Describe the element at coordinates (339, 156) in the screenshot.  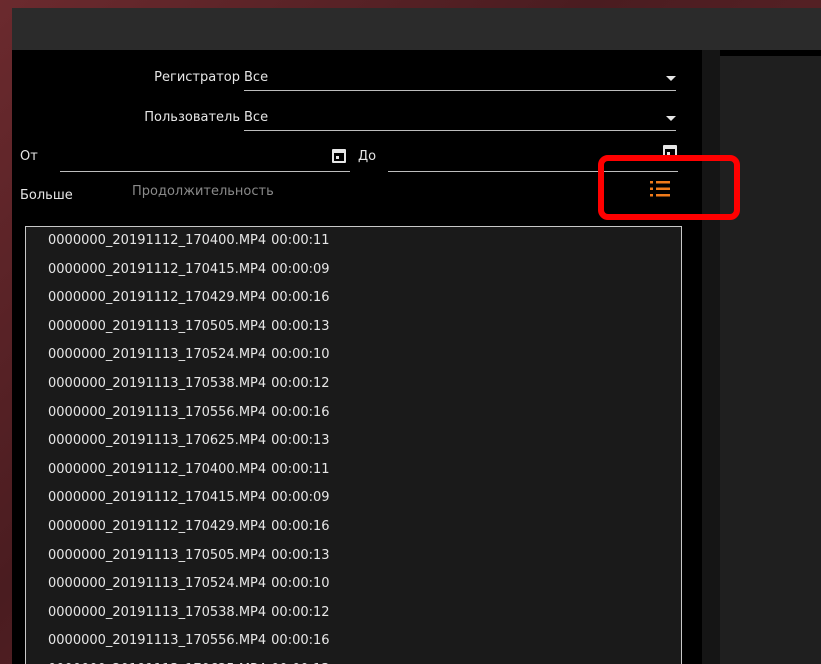
I see `calendar-icon` at that location.